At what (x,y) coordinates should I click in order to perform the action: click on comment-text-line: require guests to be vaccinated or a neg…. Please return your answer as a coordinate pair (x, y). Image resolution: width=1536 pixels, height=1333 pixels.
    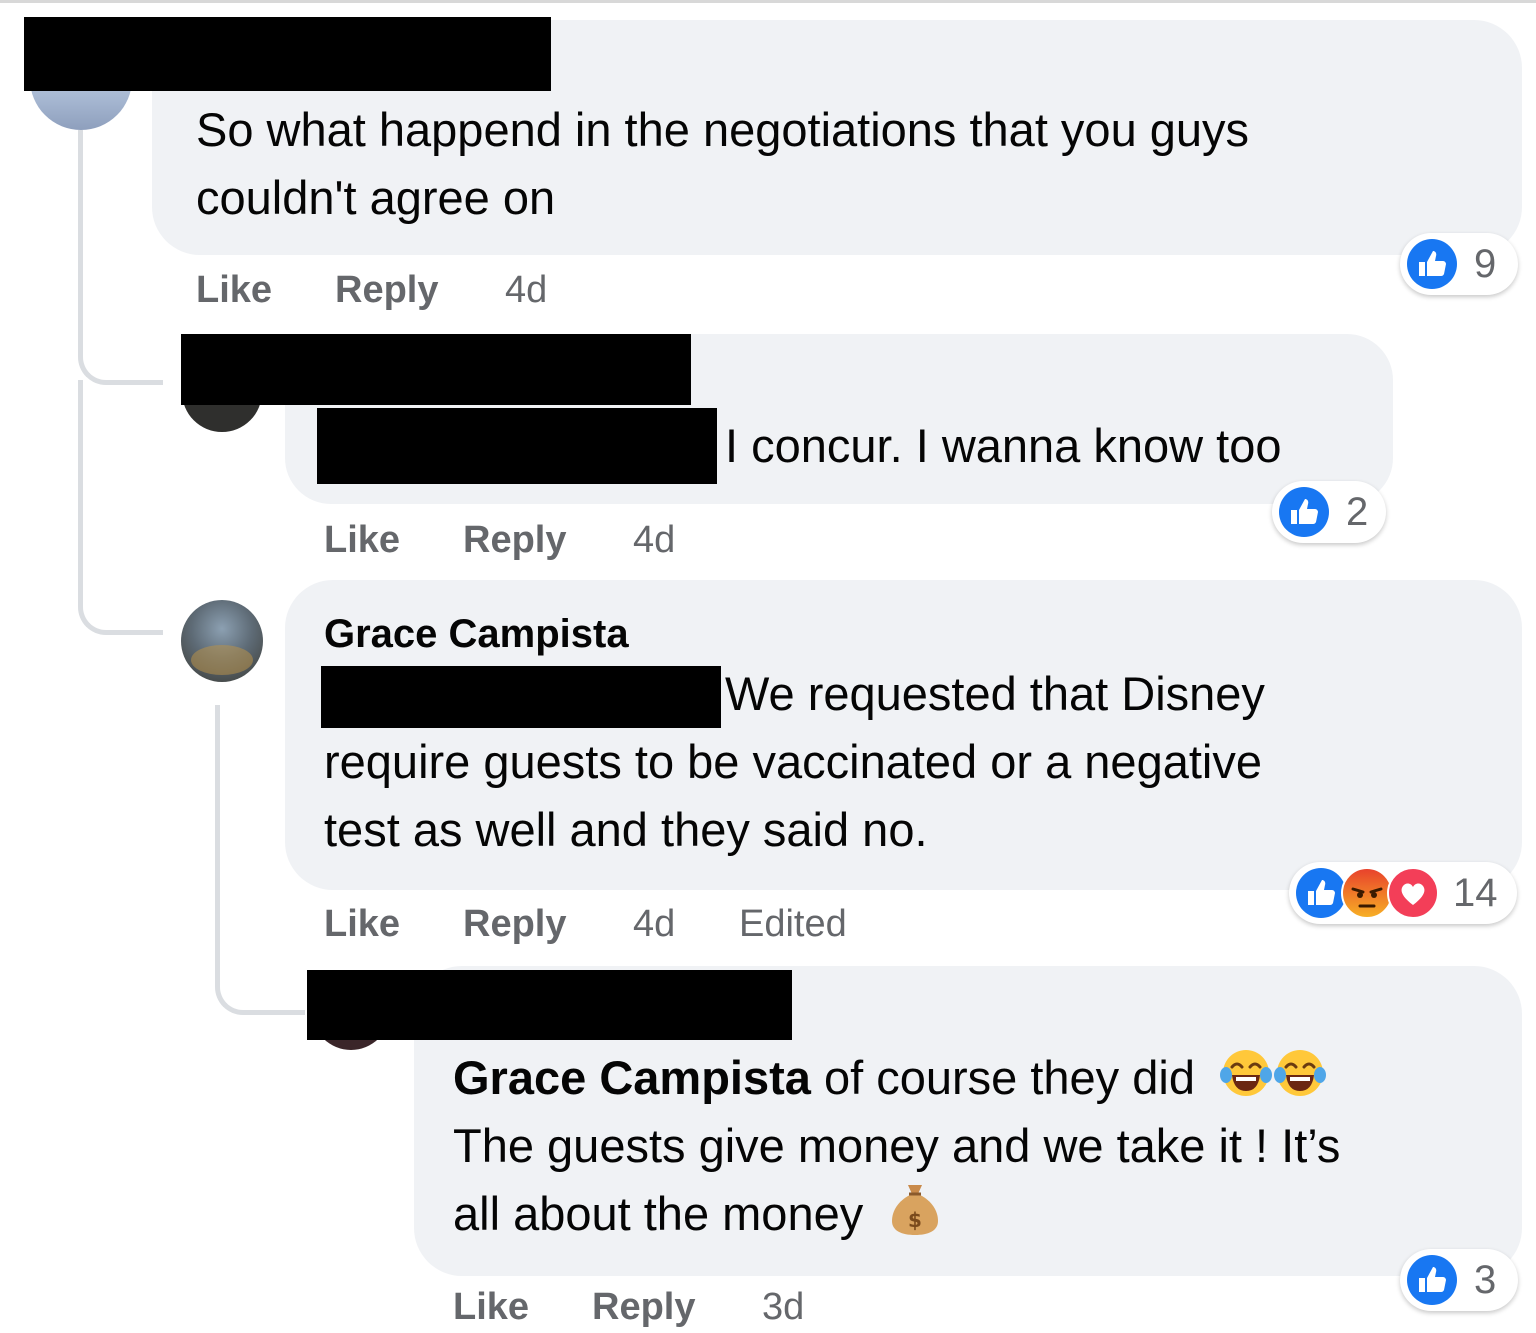
    Looking at the image, I should click on (793, 761).